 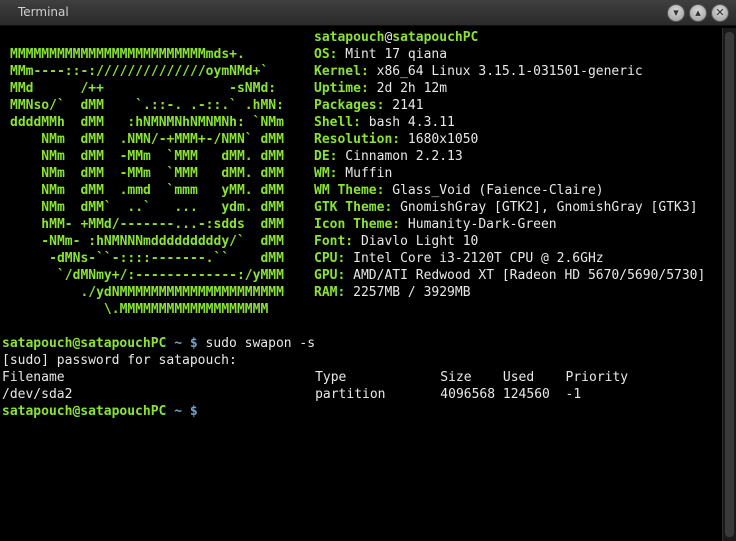 I want to click on sysinfo-value: 2257MB / 3929MB, so click(x=408, y=292).